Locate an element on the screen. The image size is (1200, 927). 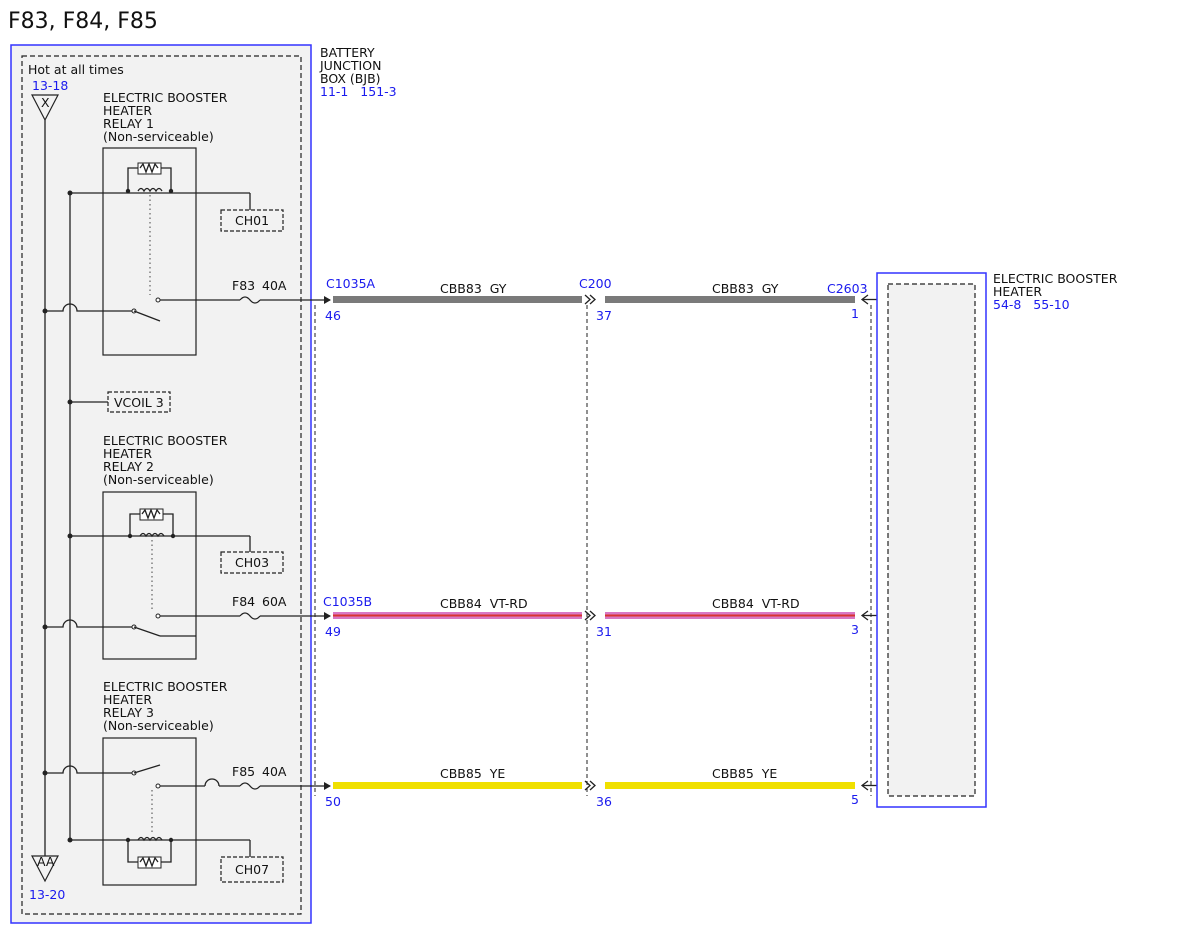
bjb-refs: 11-1 151-3 is located at coordinates (358, 91).